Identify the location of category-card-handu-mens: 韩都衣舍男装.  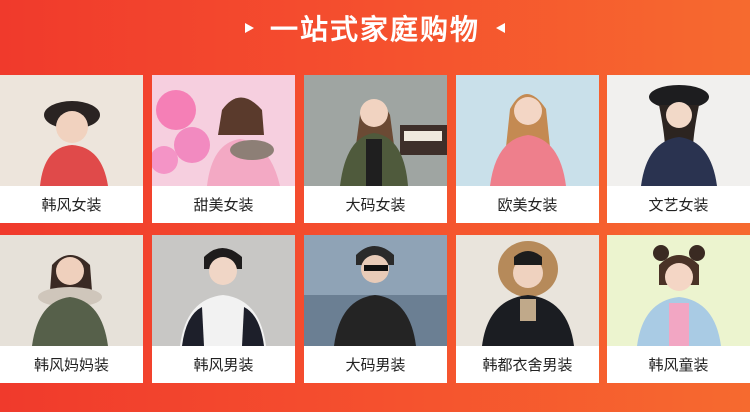
(527, 309).